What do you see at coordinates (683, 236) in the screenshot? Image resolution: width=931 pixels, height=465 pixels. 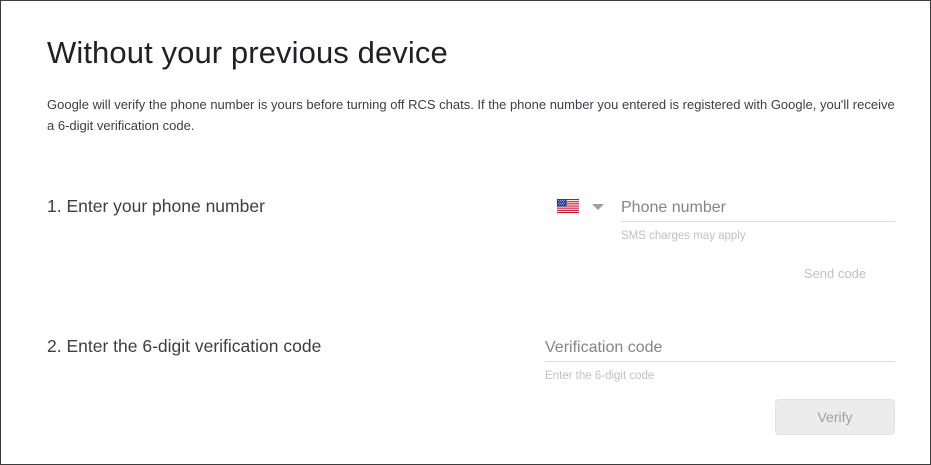 I see `sms-charges-hint: SMS charges may apply` at bounding box center [683, 236].